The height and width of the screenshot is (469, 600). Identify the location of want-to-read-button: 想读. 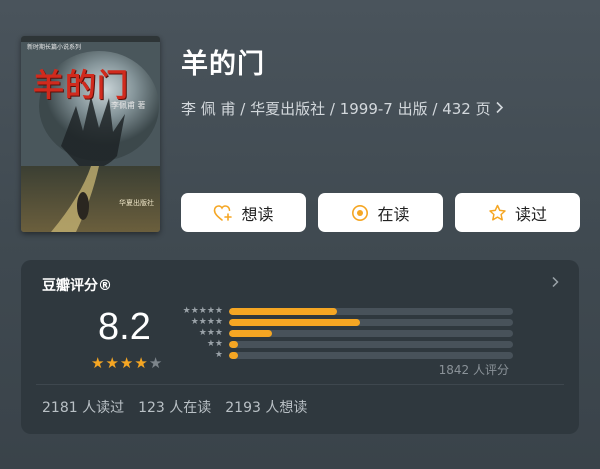
(243, 212).